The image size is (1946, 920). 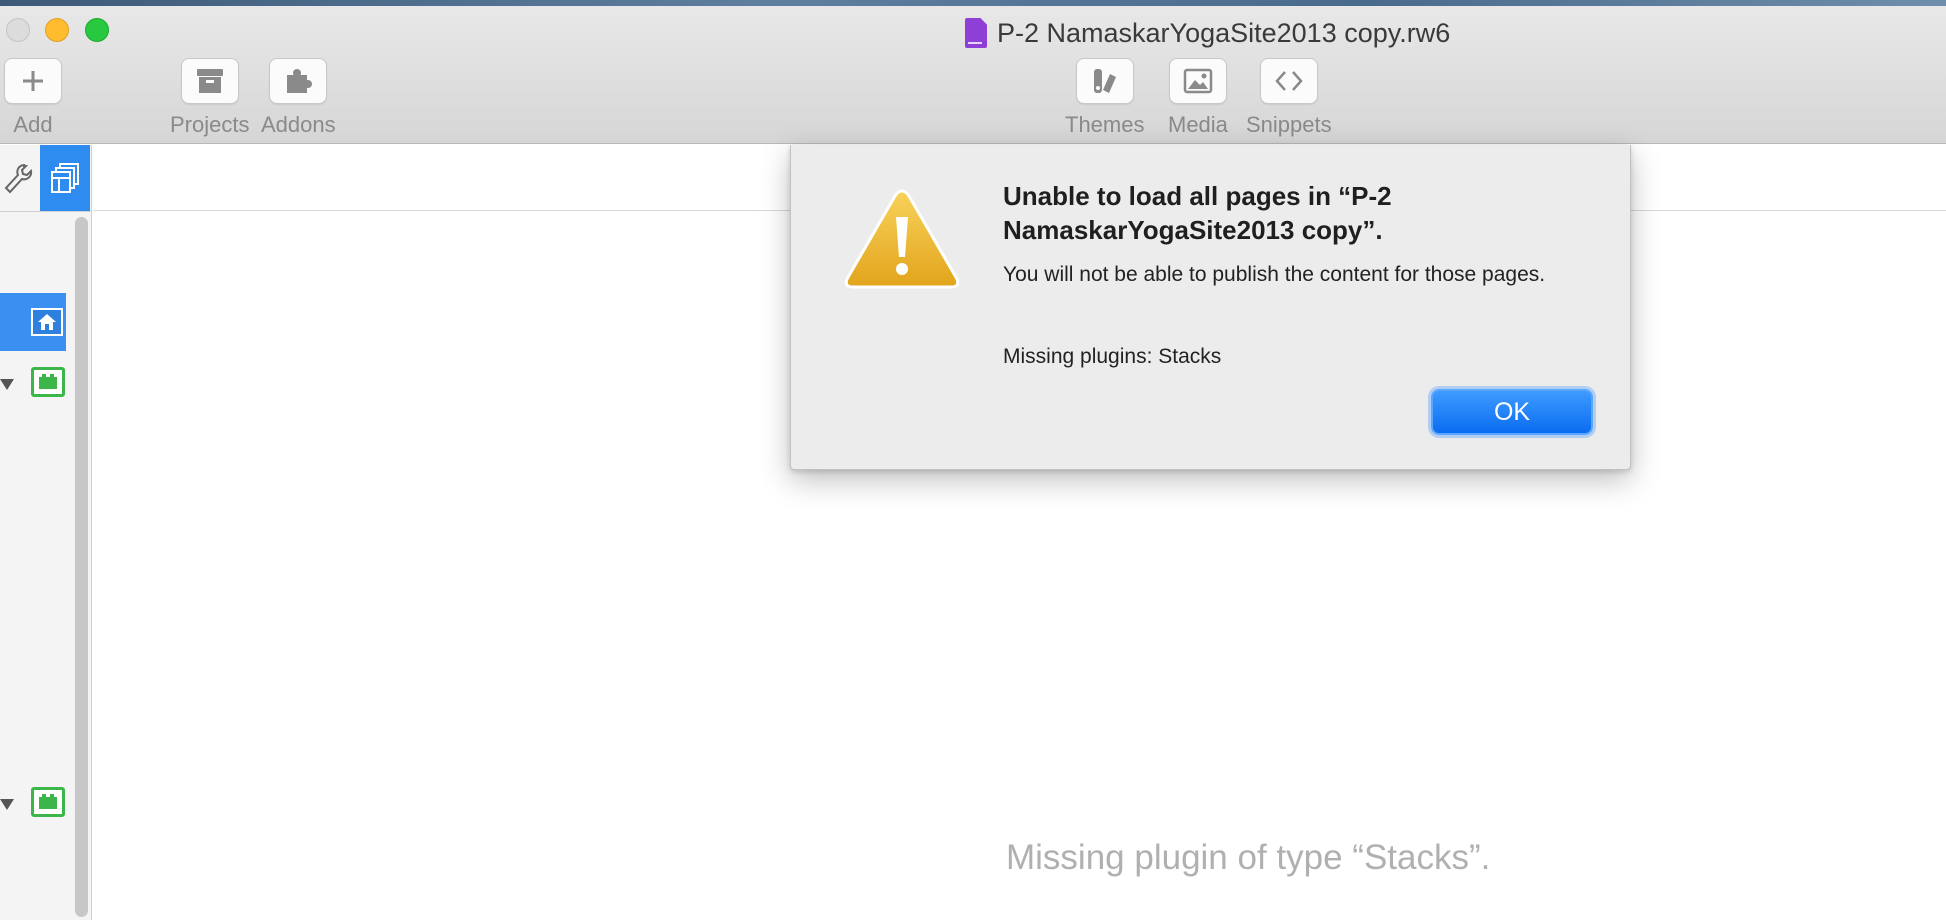 I want to click on media-label: Media, so click(x=1198, y=124).